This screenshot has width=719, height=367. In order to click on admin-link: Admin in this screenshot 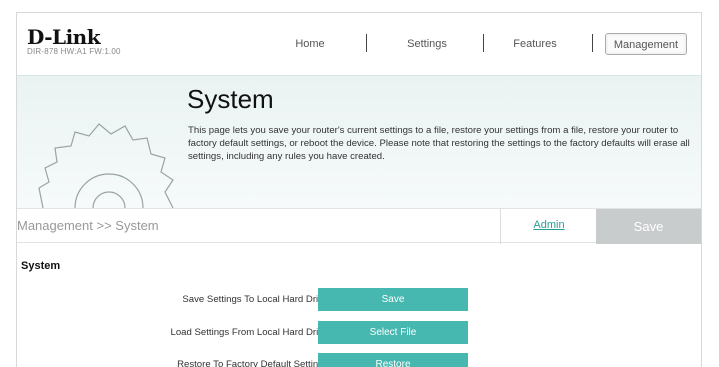, I will do `click(549, 225)`.